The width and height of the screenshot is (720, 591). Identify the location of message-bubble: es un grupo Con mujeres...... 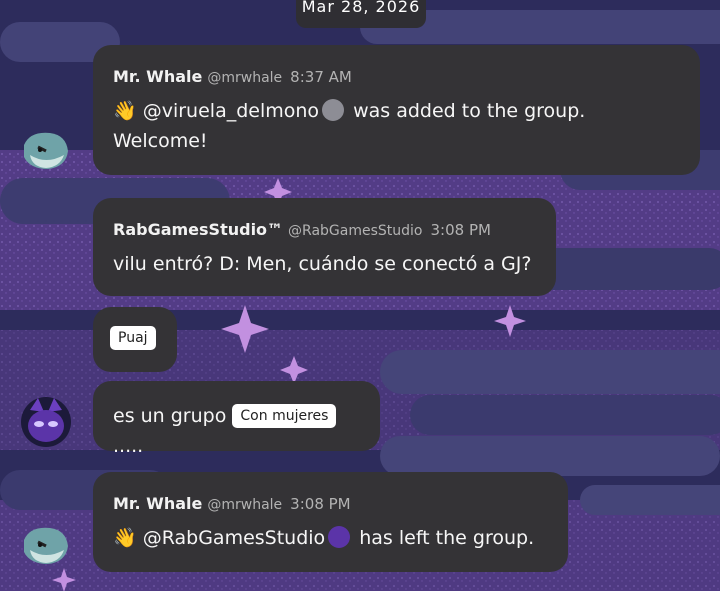
(236, 419).